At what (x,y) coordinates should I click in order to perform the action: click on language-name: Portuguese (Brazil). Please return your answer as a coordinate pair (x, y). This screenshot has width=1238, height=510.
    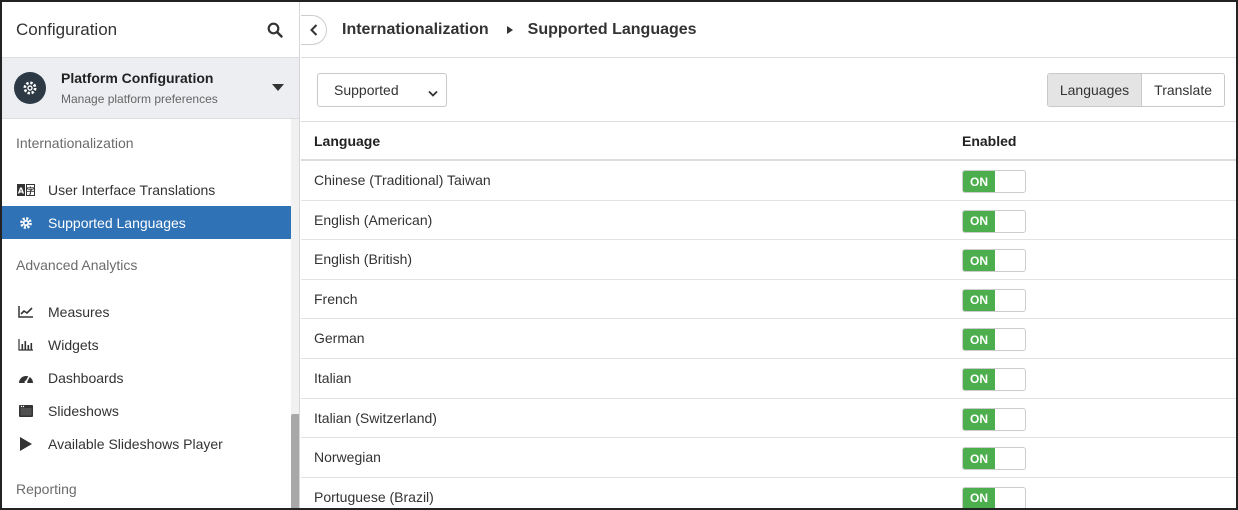
    Looking at the image, I should click on (374, 496).